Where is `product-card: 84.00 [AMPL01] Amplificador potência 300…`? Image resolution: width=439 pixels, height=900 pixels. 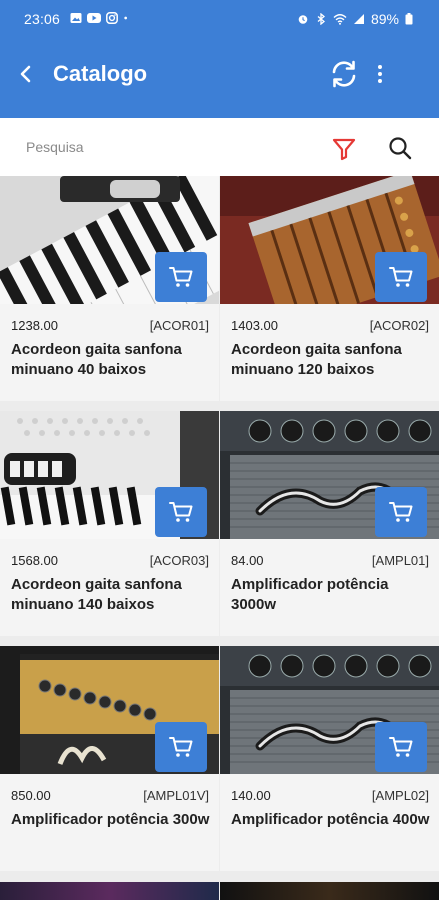 product-card: 84.00 [AMPL01] Amplificador potência 300… is located at coordinates (329, 523).